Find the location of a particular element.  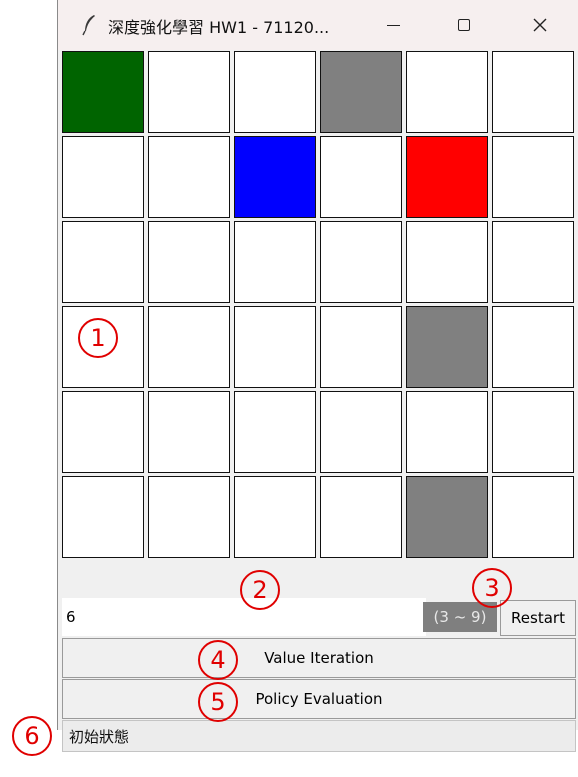

feather-icon is located at coordinates (88, 25).